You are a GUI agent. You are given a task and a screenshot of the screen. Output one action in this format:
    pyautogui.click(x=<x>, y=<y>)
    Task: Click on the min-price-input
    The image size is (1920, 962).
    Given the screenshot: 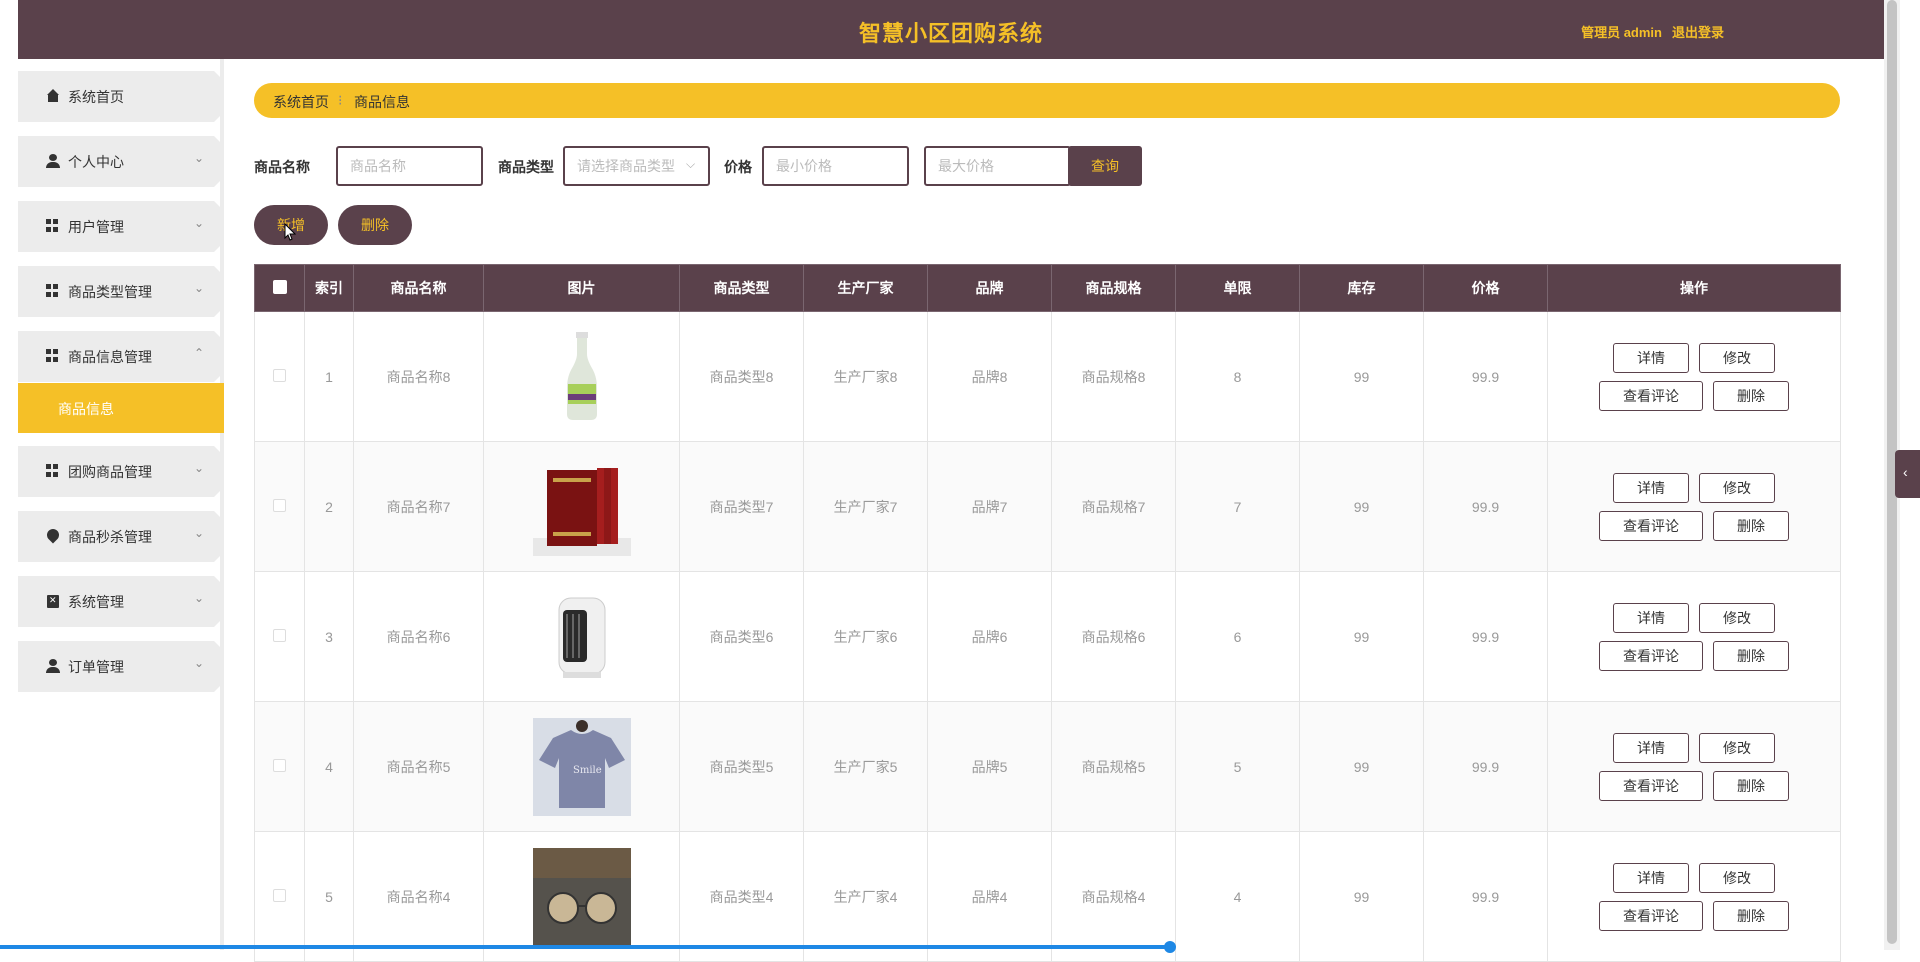 What is the action you would take?
    pyautogui.click(x=835, y=166)
    